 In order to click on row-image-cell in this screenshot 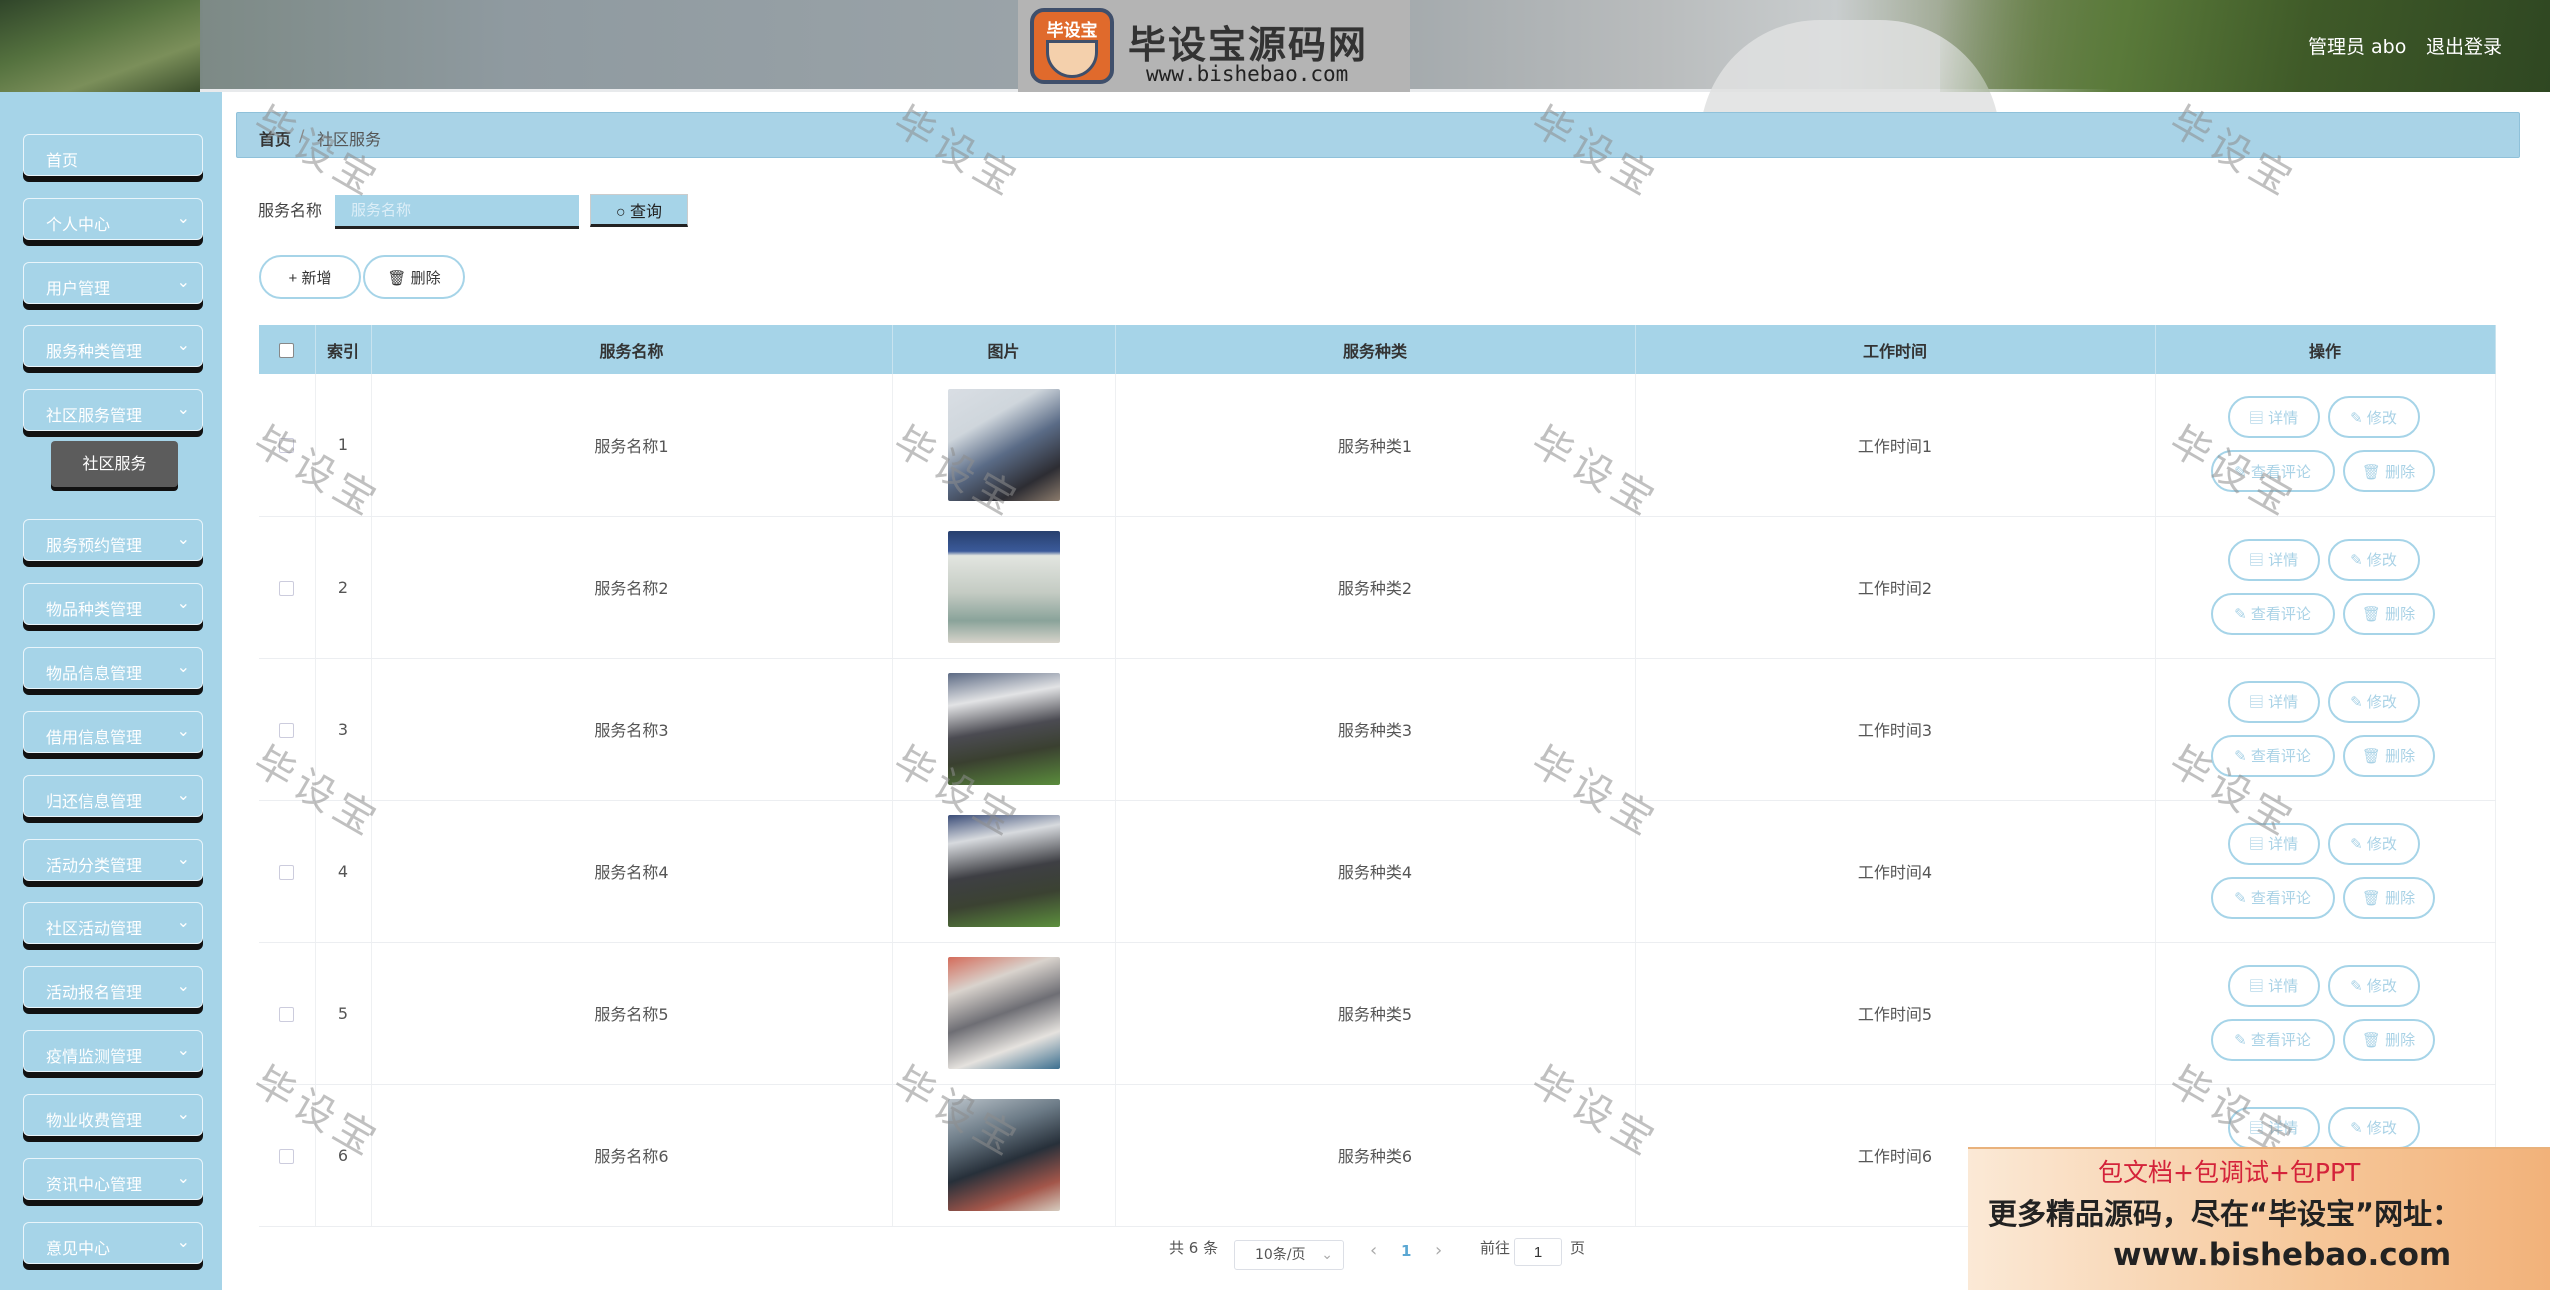, I will do `click(1004, 445)`.